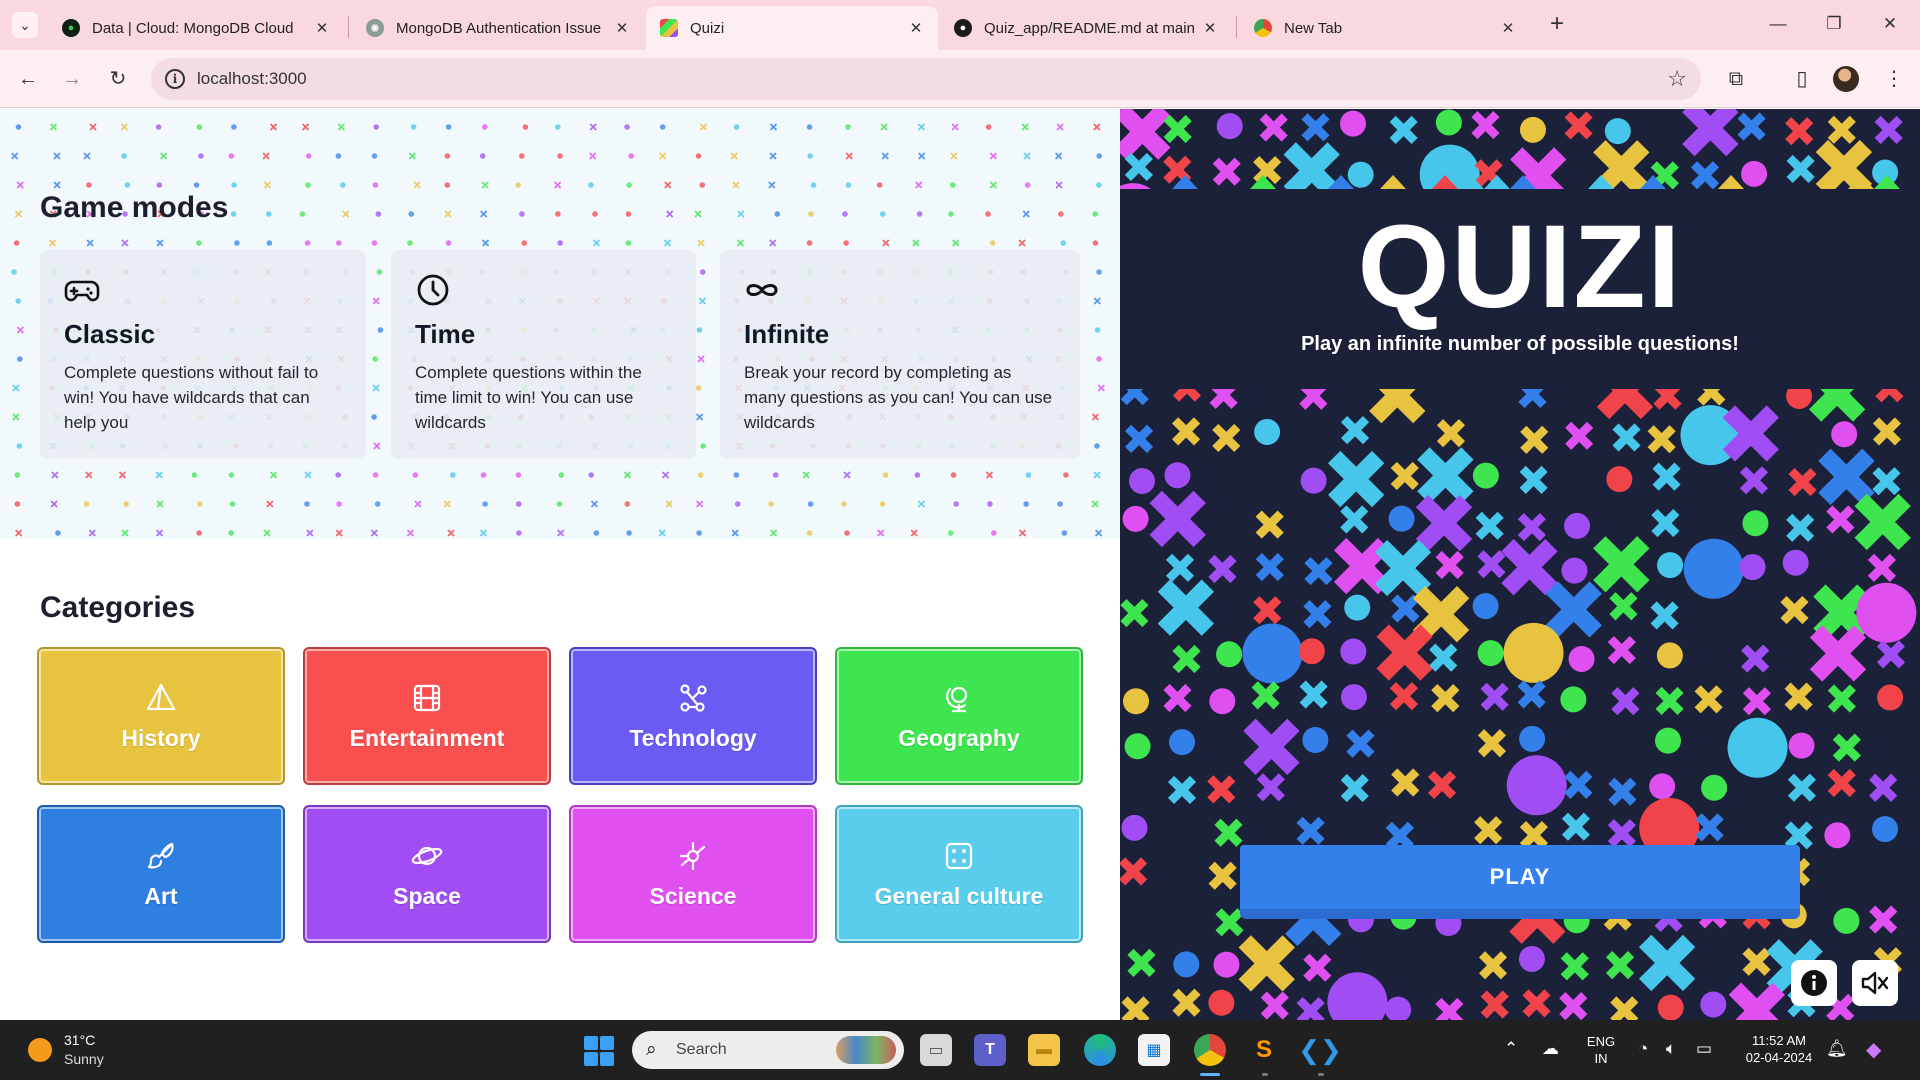  Describe the element at coordinates (1837, 1049) in the screenshot. I see `notification-bell-icon: 🔔︎` at that location.